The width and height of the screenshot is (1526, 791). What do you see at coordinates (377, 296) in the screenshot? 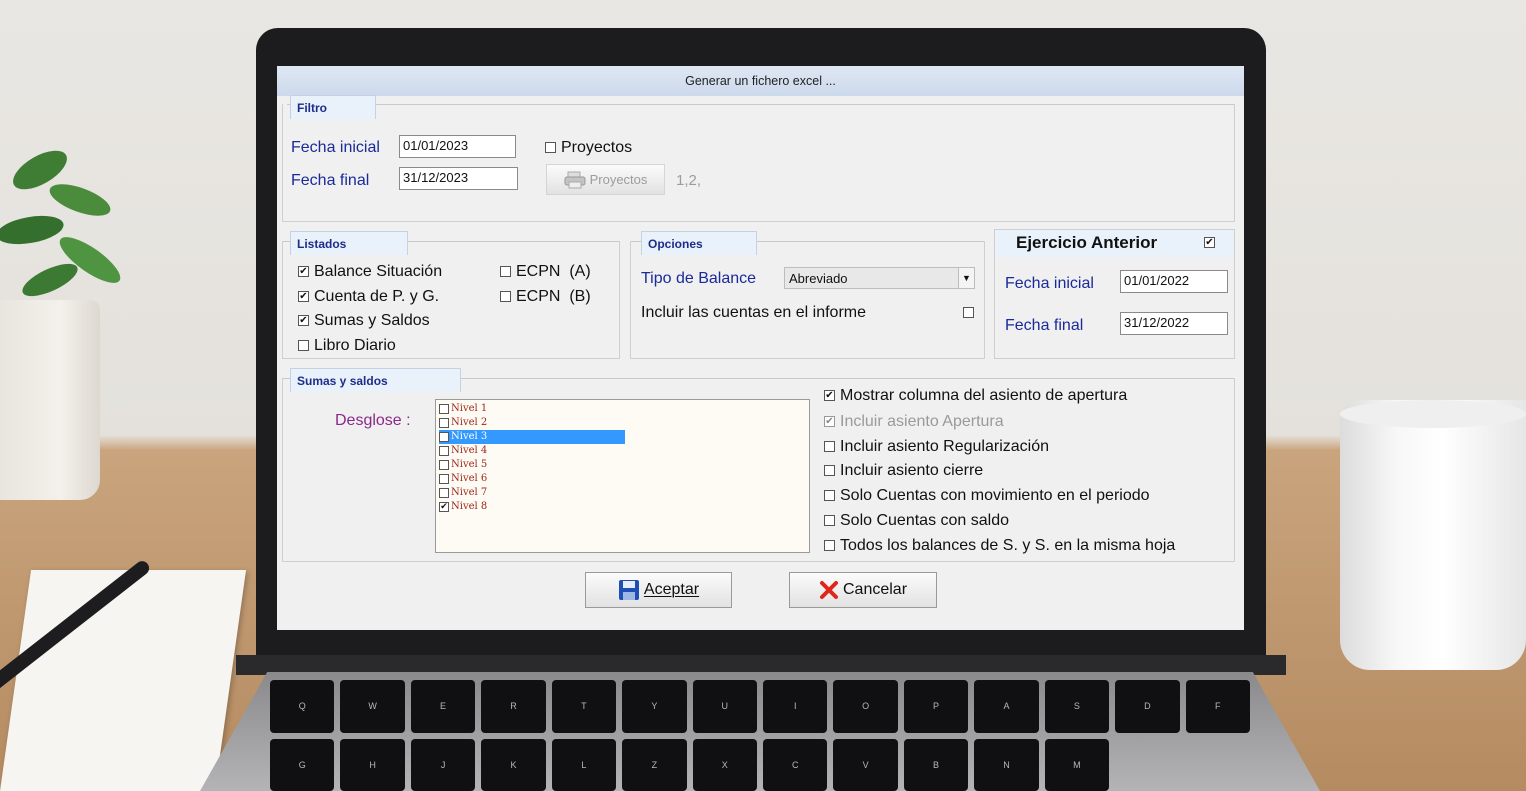
I see `listado-label: Cuenta de P. y G.` at bounding box center [377, 296].